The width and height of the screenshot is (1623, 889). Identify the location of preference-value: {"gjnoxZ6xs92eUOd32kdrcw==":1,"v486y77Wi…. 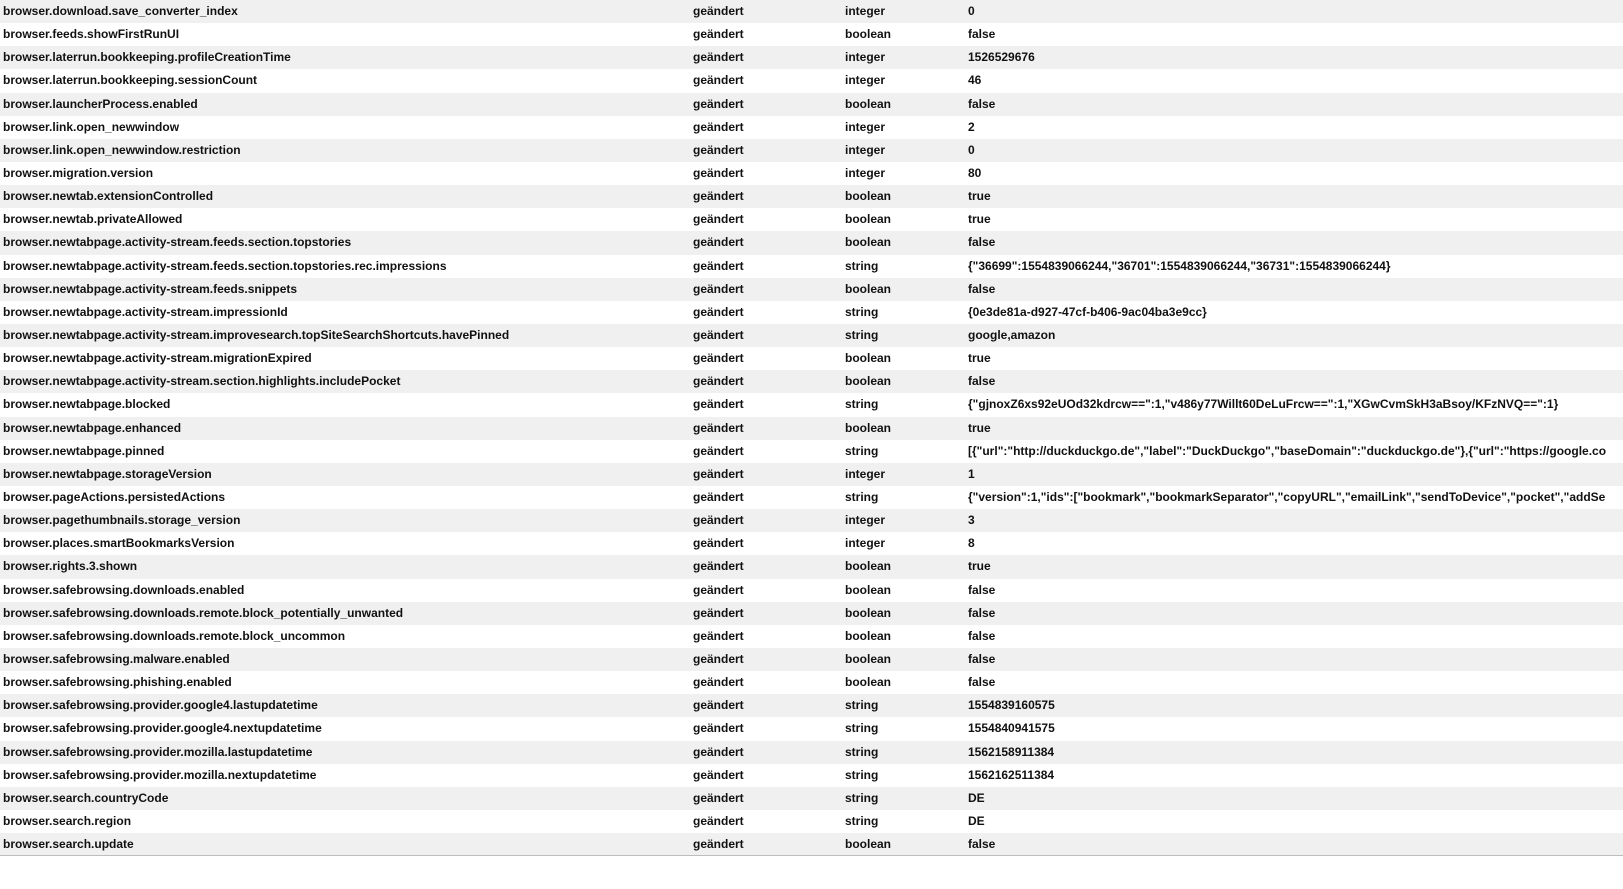
(1263, 404).